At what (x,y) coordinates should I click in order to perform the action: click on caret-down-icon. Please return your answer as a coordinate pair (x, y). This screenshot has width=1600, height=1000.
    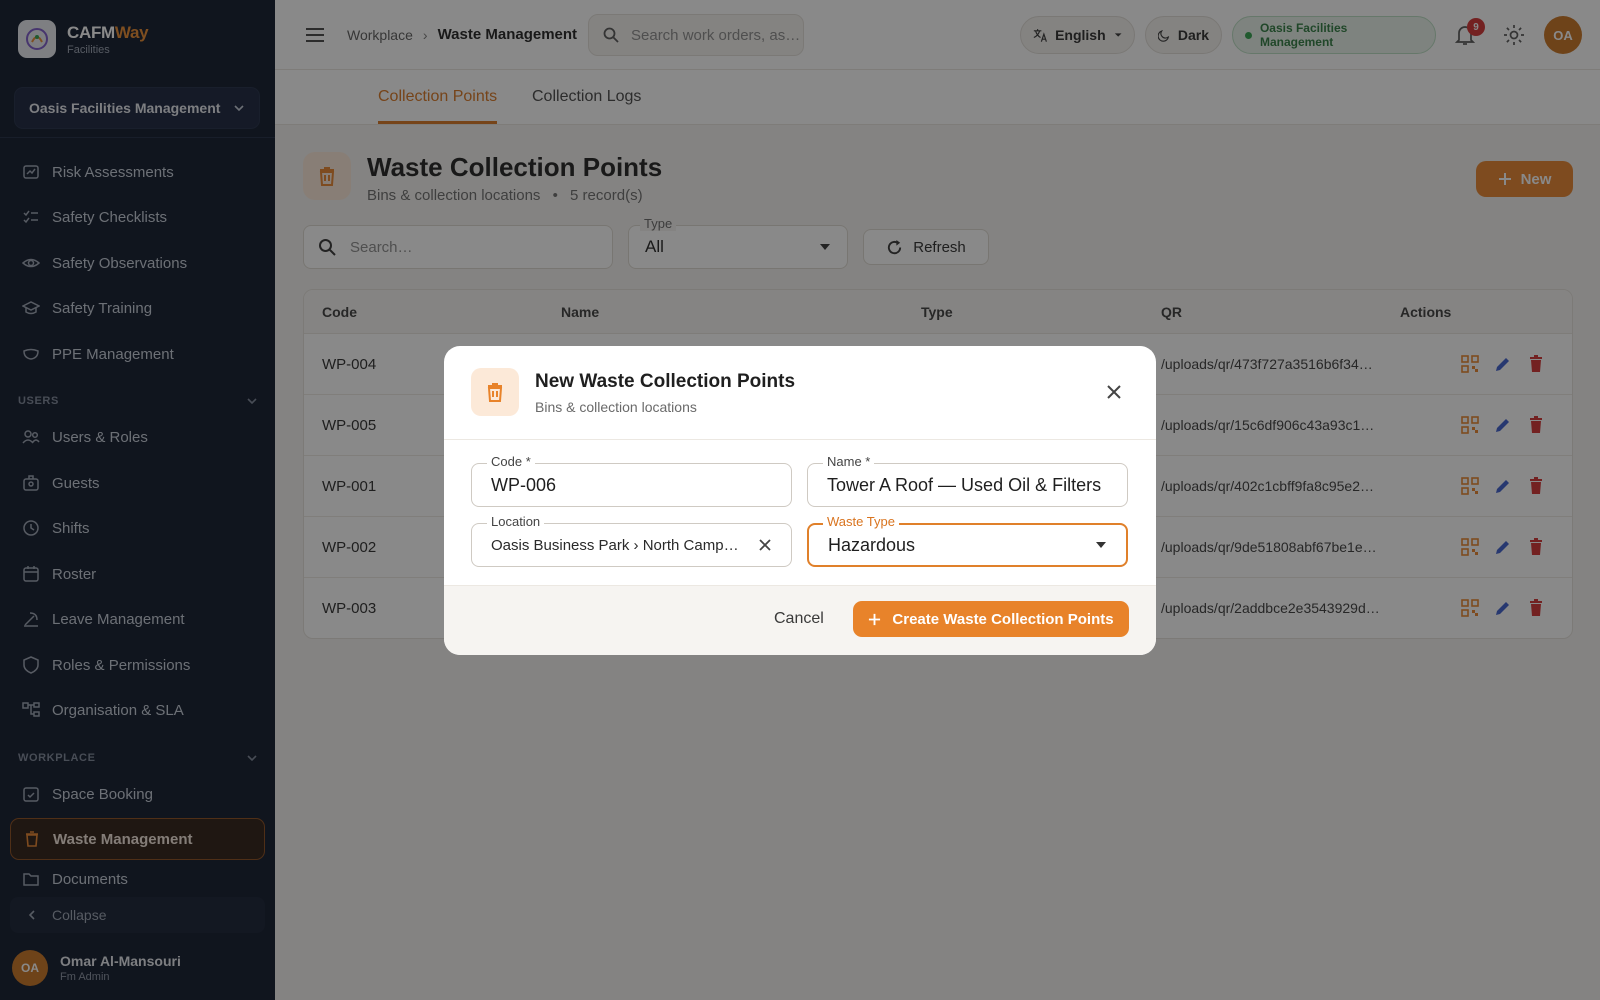
    Looking at the image, I should click on (1101, 545).